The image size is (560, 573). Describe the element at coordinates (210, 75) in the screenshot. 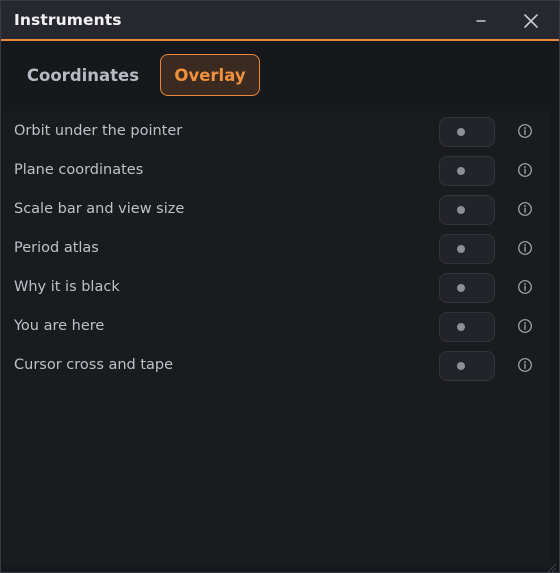

I see `tab-overlay: Overlay` at that location.